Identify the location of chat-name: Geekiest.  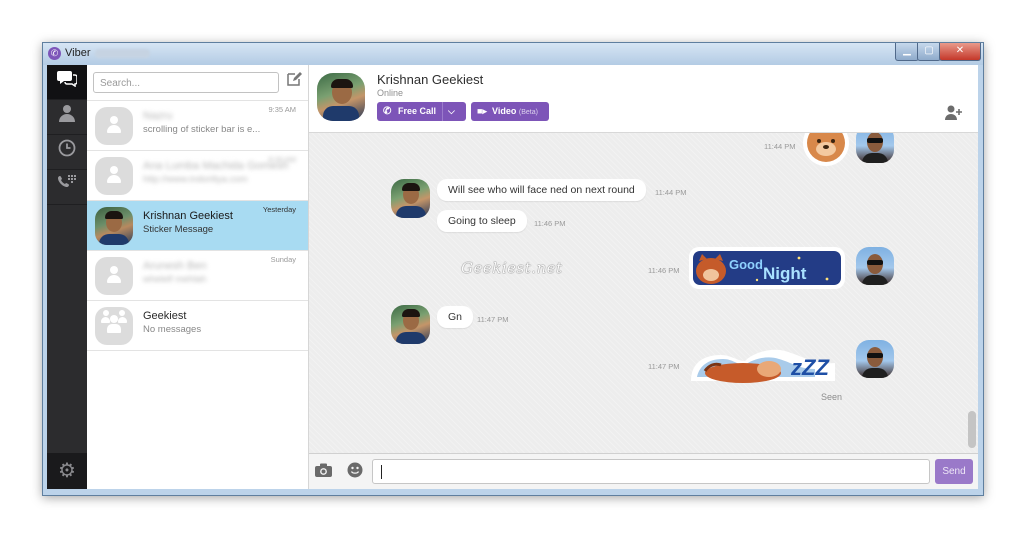
(165, 316).